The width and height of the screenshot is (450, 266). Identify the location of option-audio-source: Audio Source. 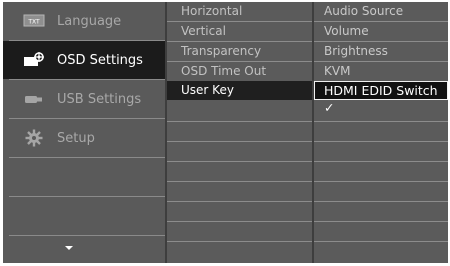
(381, 11).